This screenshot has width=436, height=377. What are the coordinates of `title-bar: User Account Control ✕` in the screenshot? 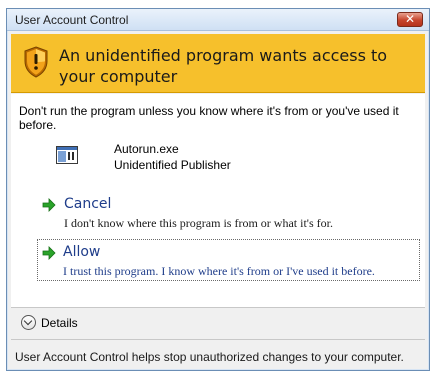 It's located at (218, 20).